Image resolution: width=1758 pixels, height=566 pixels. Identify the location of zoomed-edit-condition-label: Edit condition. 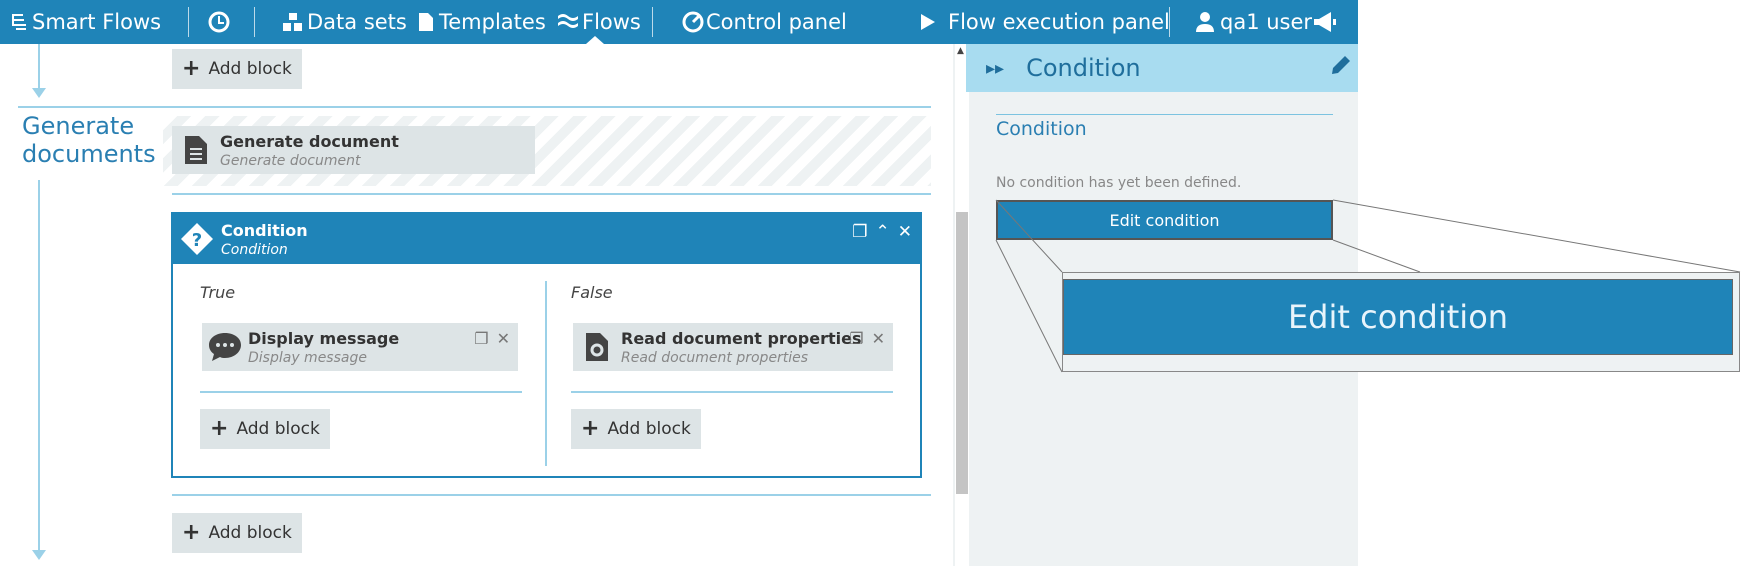
(1398, 317).